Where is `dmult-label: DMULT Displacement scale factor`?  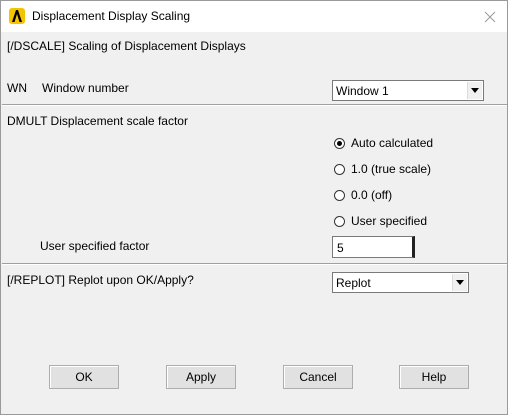 dmult-label: DMULT Displacement scale factor is located at coordinates (97, 121).